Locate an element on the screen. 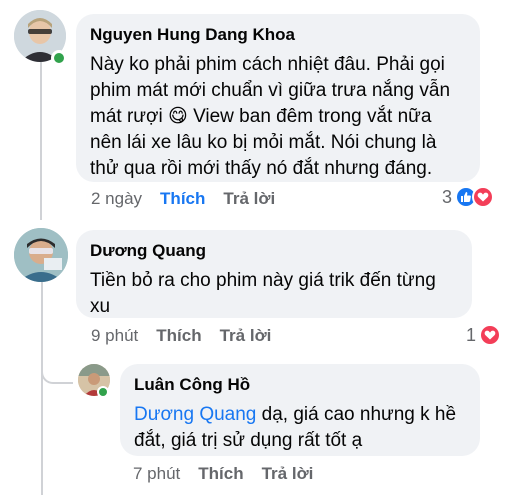  comment-author: Nguyen Hung Dang Khoa is located at coordinates (278, 35).